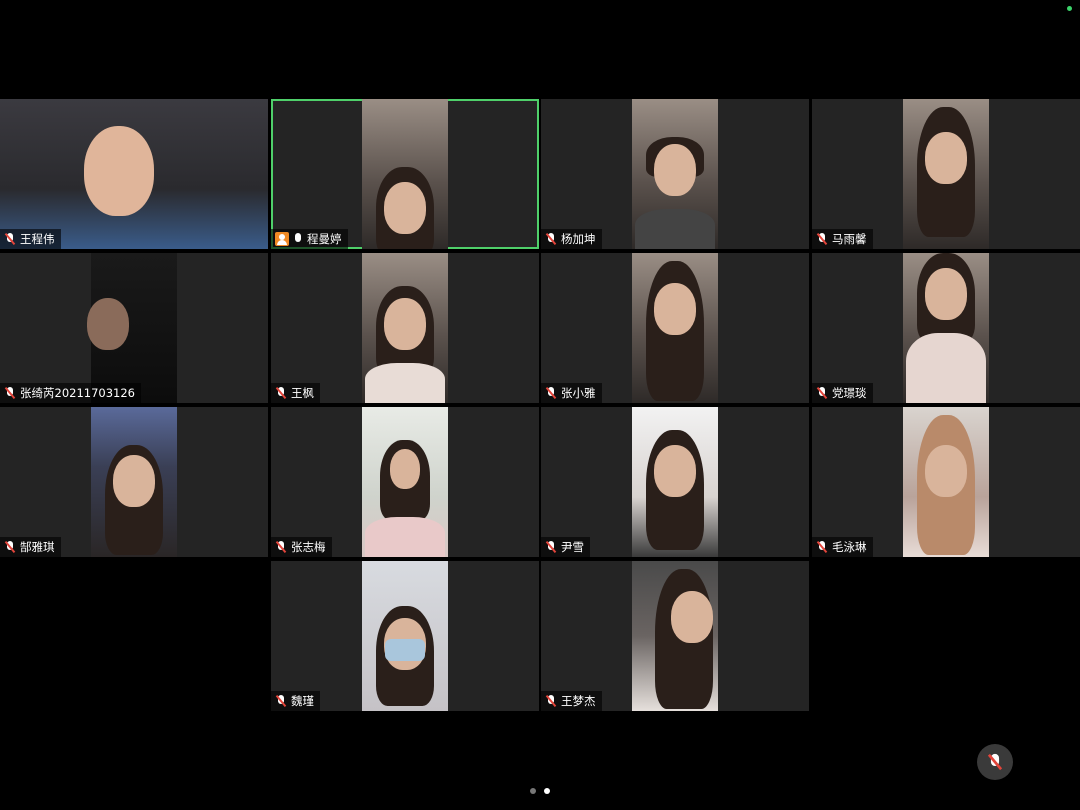 This screenshot has height=810, width=1080. I want to click on video-tile-5: 王枫, so click(405, 328).